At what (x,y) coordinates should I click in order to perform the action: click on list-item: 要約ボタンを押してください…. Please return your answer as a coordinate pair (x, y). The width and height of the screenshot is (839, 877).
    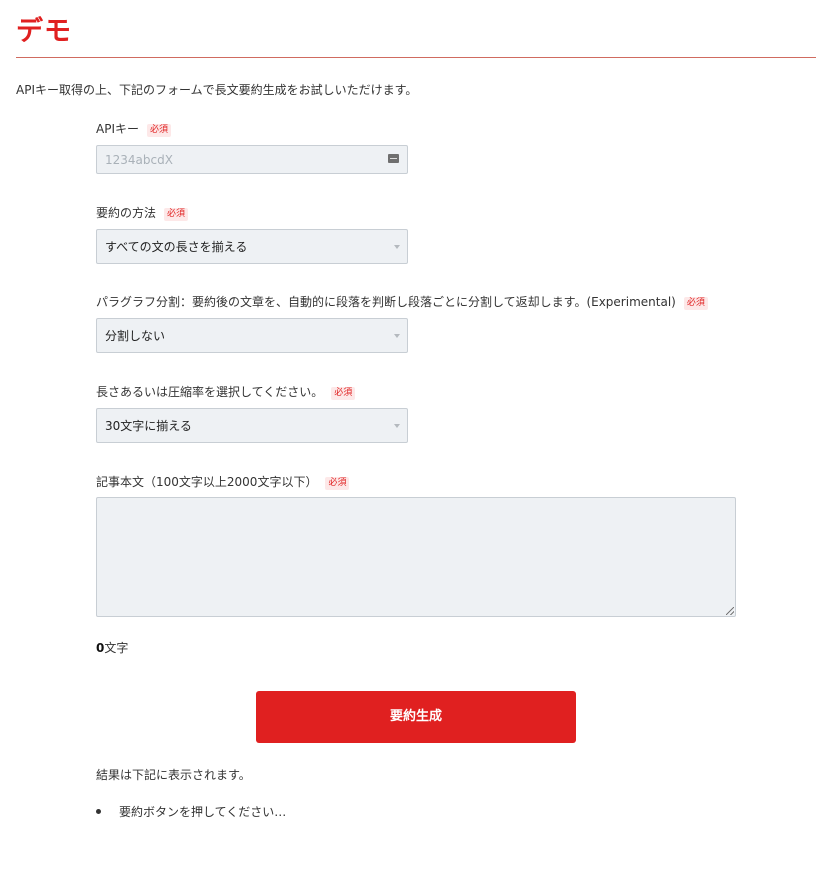
    Looking at the image, I should click on (191, 812).